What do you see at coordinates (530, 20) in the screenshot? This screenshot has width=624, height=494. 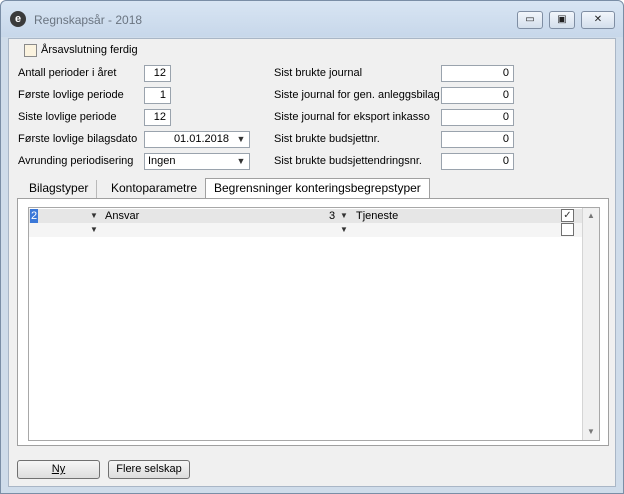 I see `minimize-button: ▭` at bounding box center [530, 20].